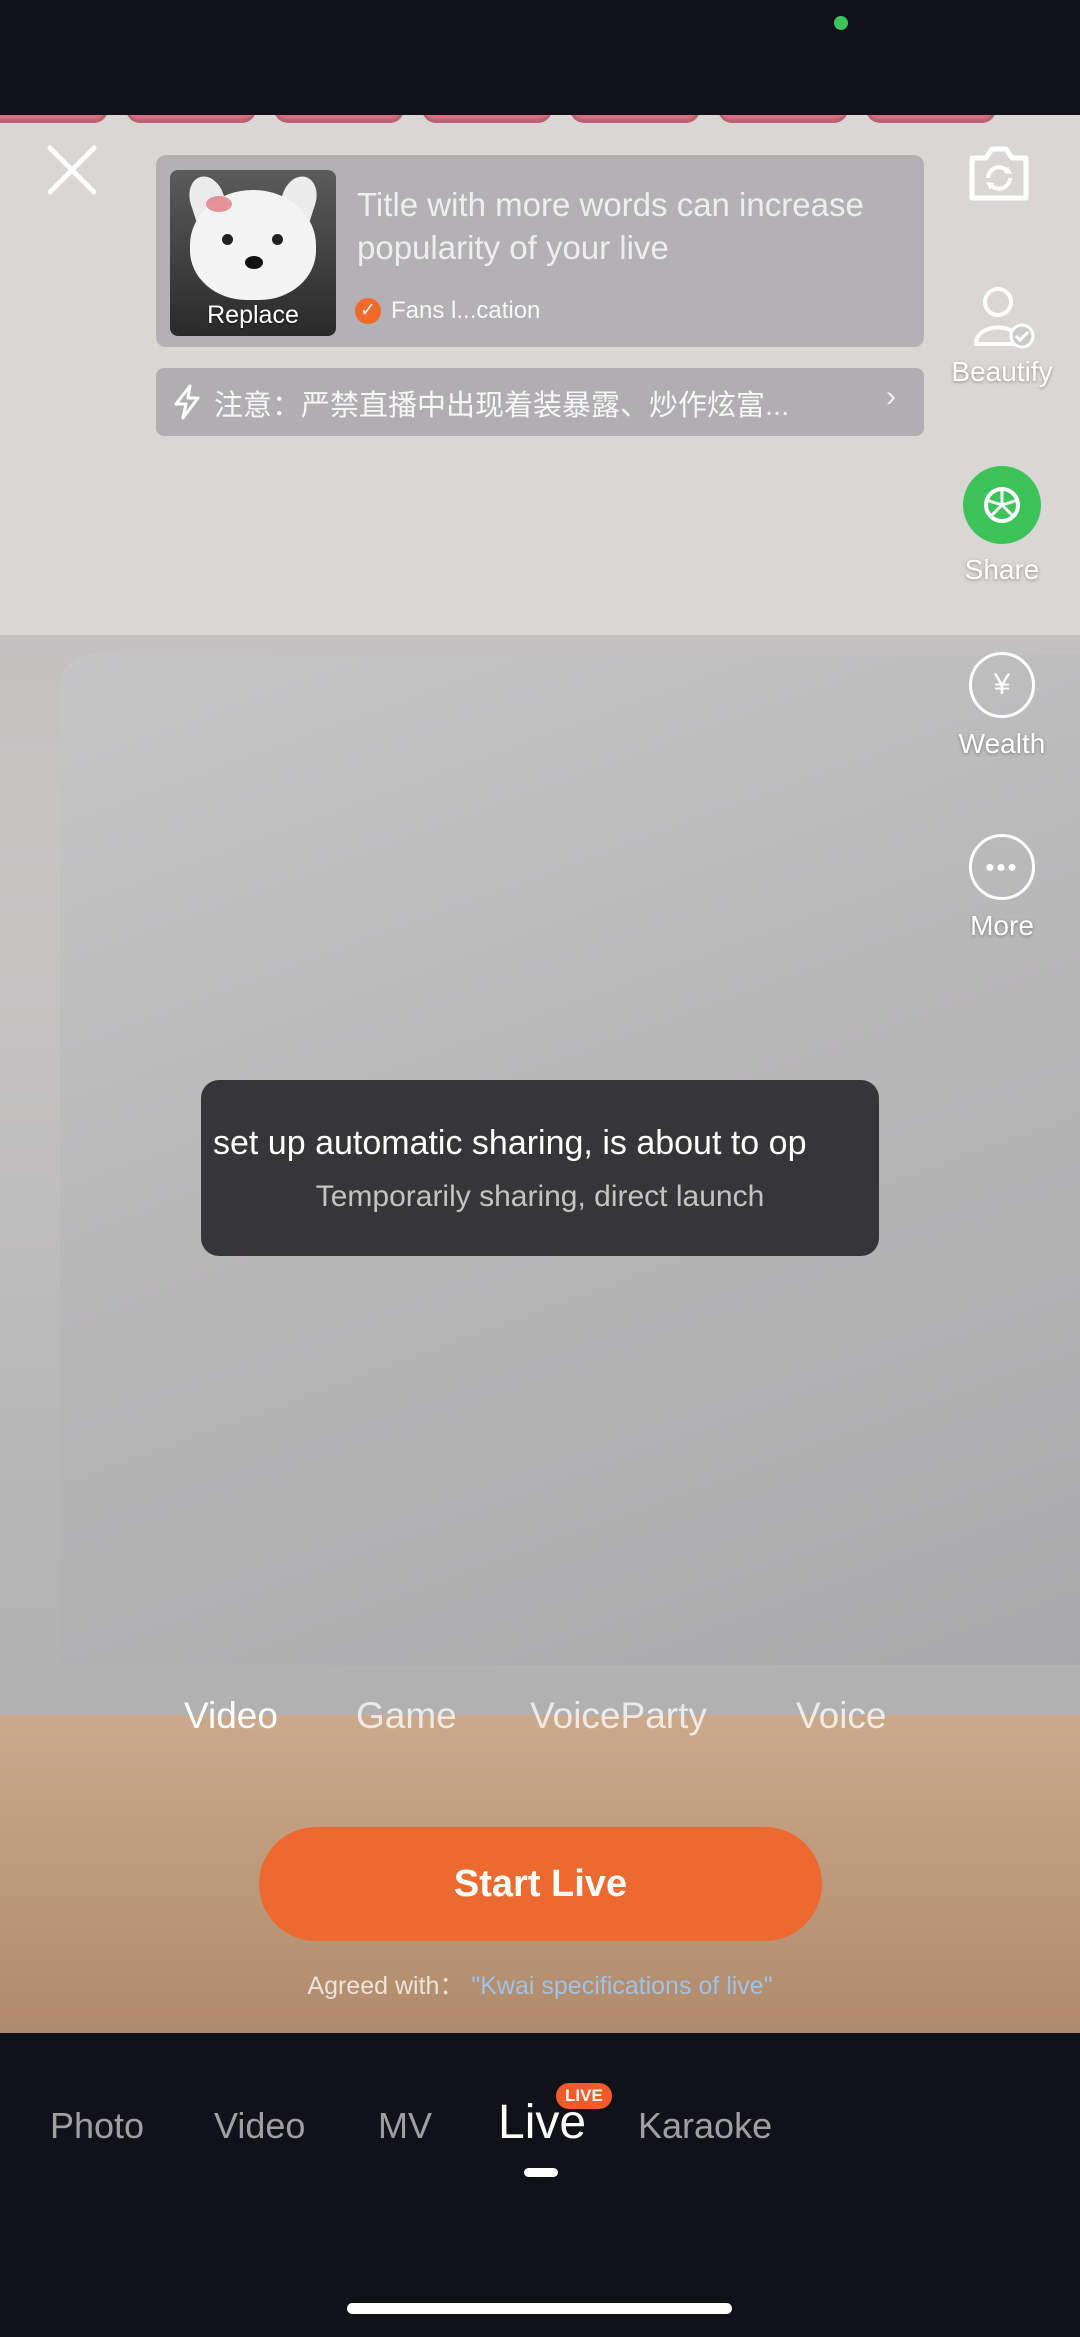 The image size is (1080, 2337). I want to click on beautify-label: Beautify, so click(1002, 371).